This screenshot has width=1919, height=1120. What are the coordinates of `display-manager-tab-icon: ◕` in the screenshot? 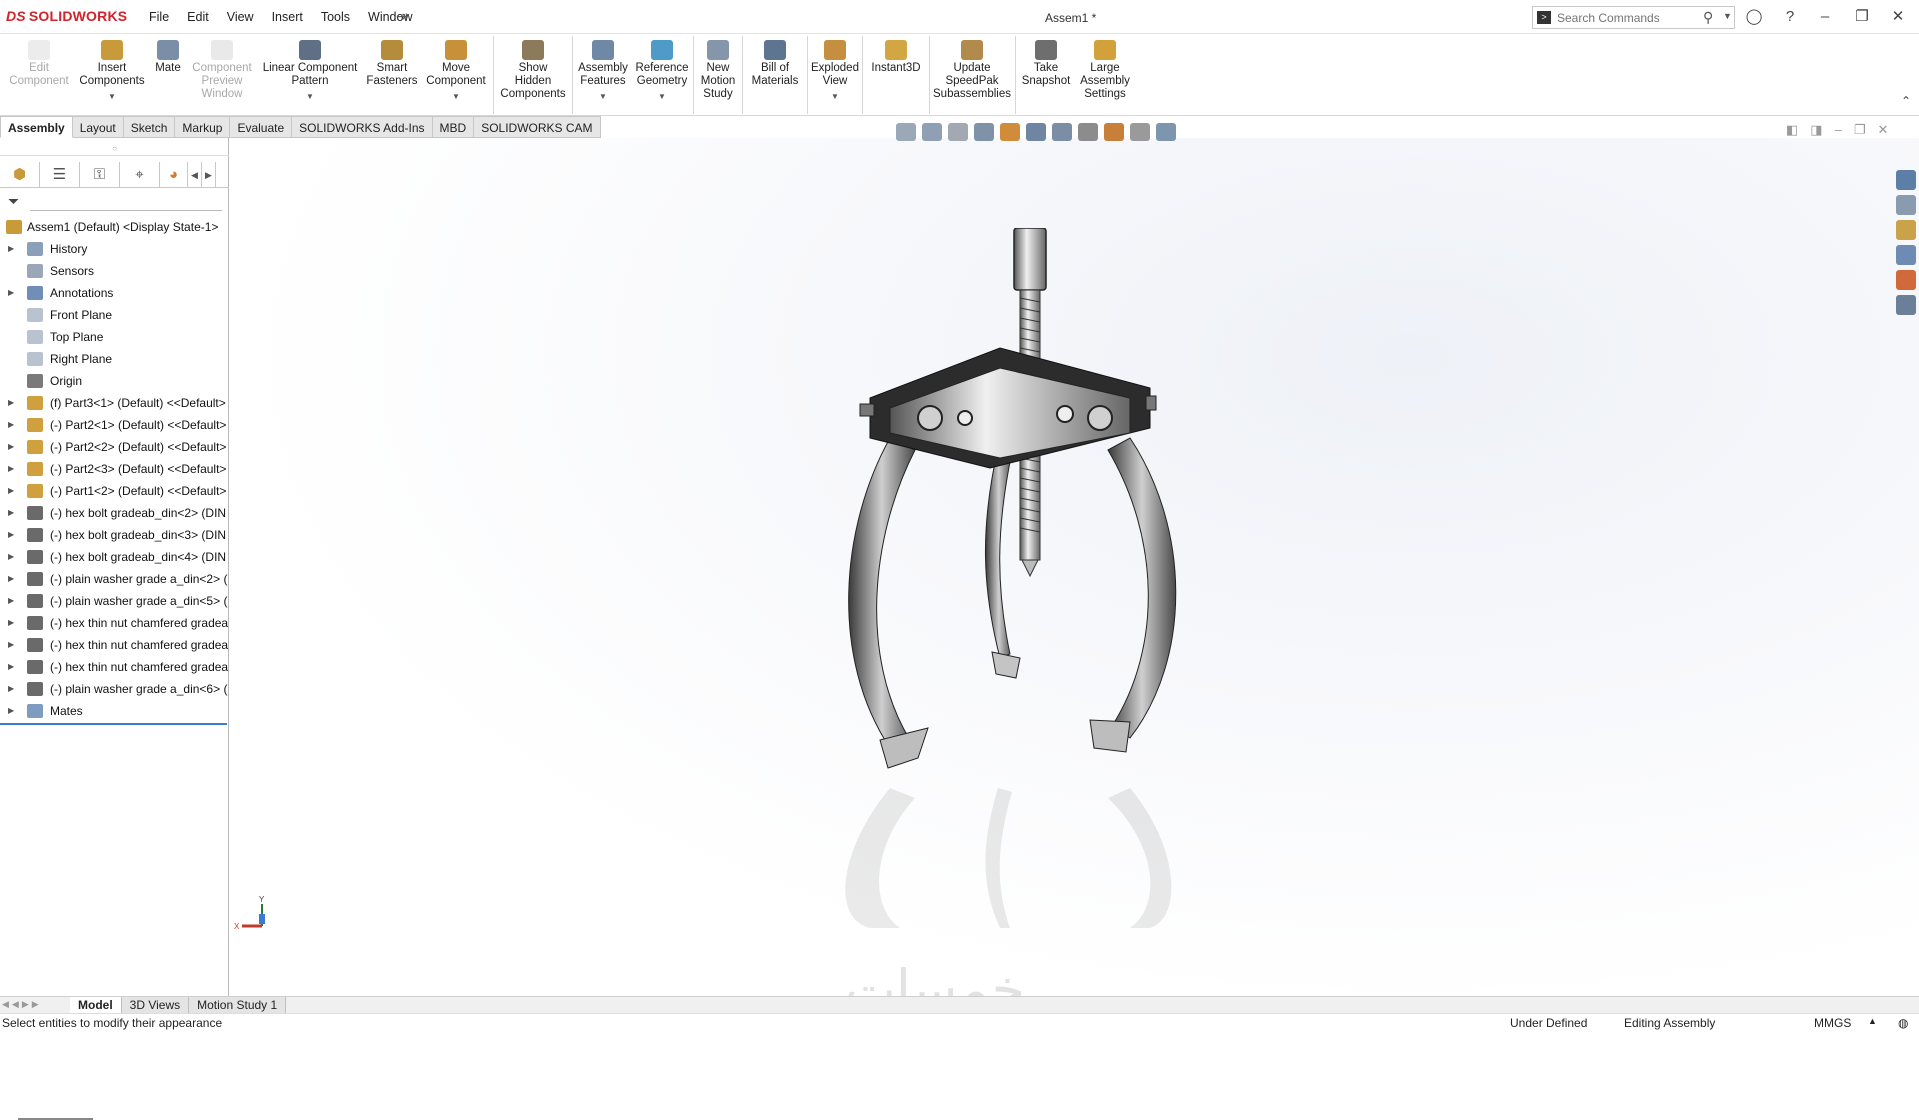 It's located at (174, 175).